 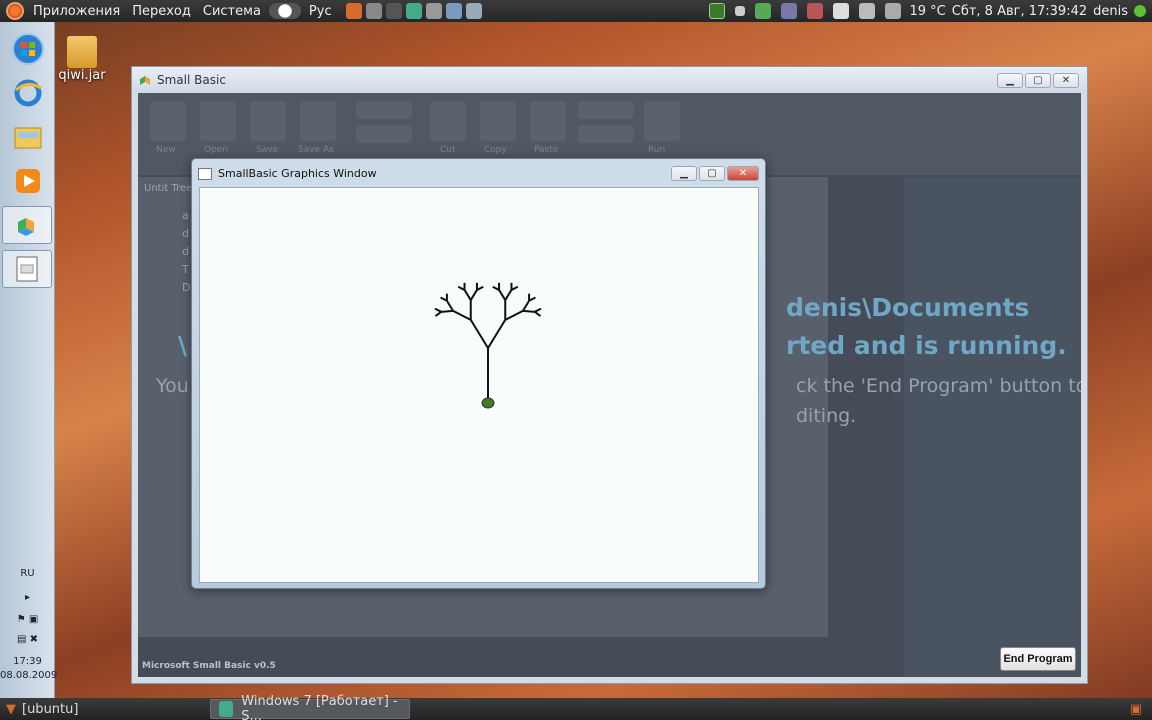 What do you see at coordinates (183, 345) in the screenshot?
I see `running-fragment: \` at bounding box center [183, 345].